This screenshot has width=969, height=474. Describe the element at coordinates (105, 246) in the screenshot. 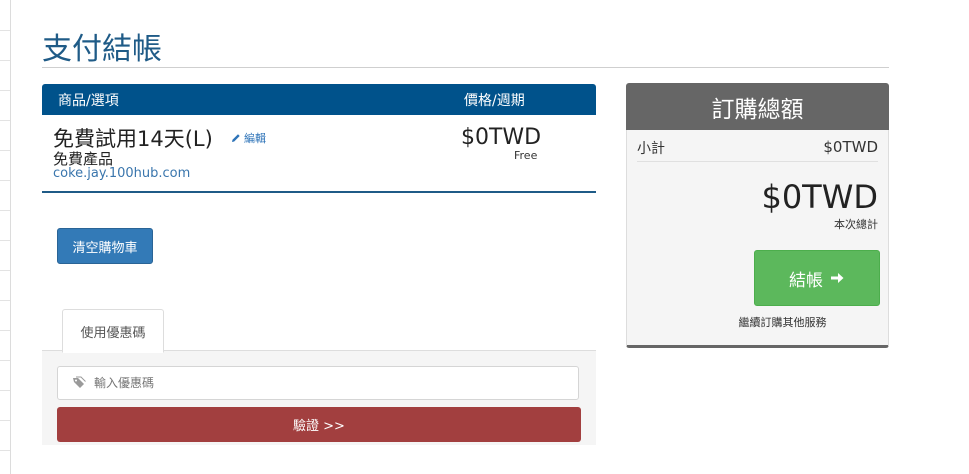

I see `empty-cart-button: 清空購物車` at that location.